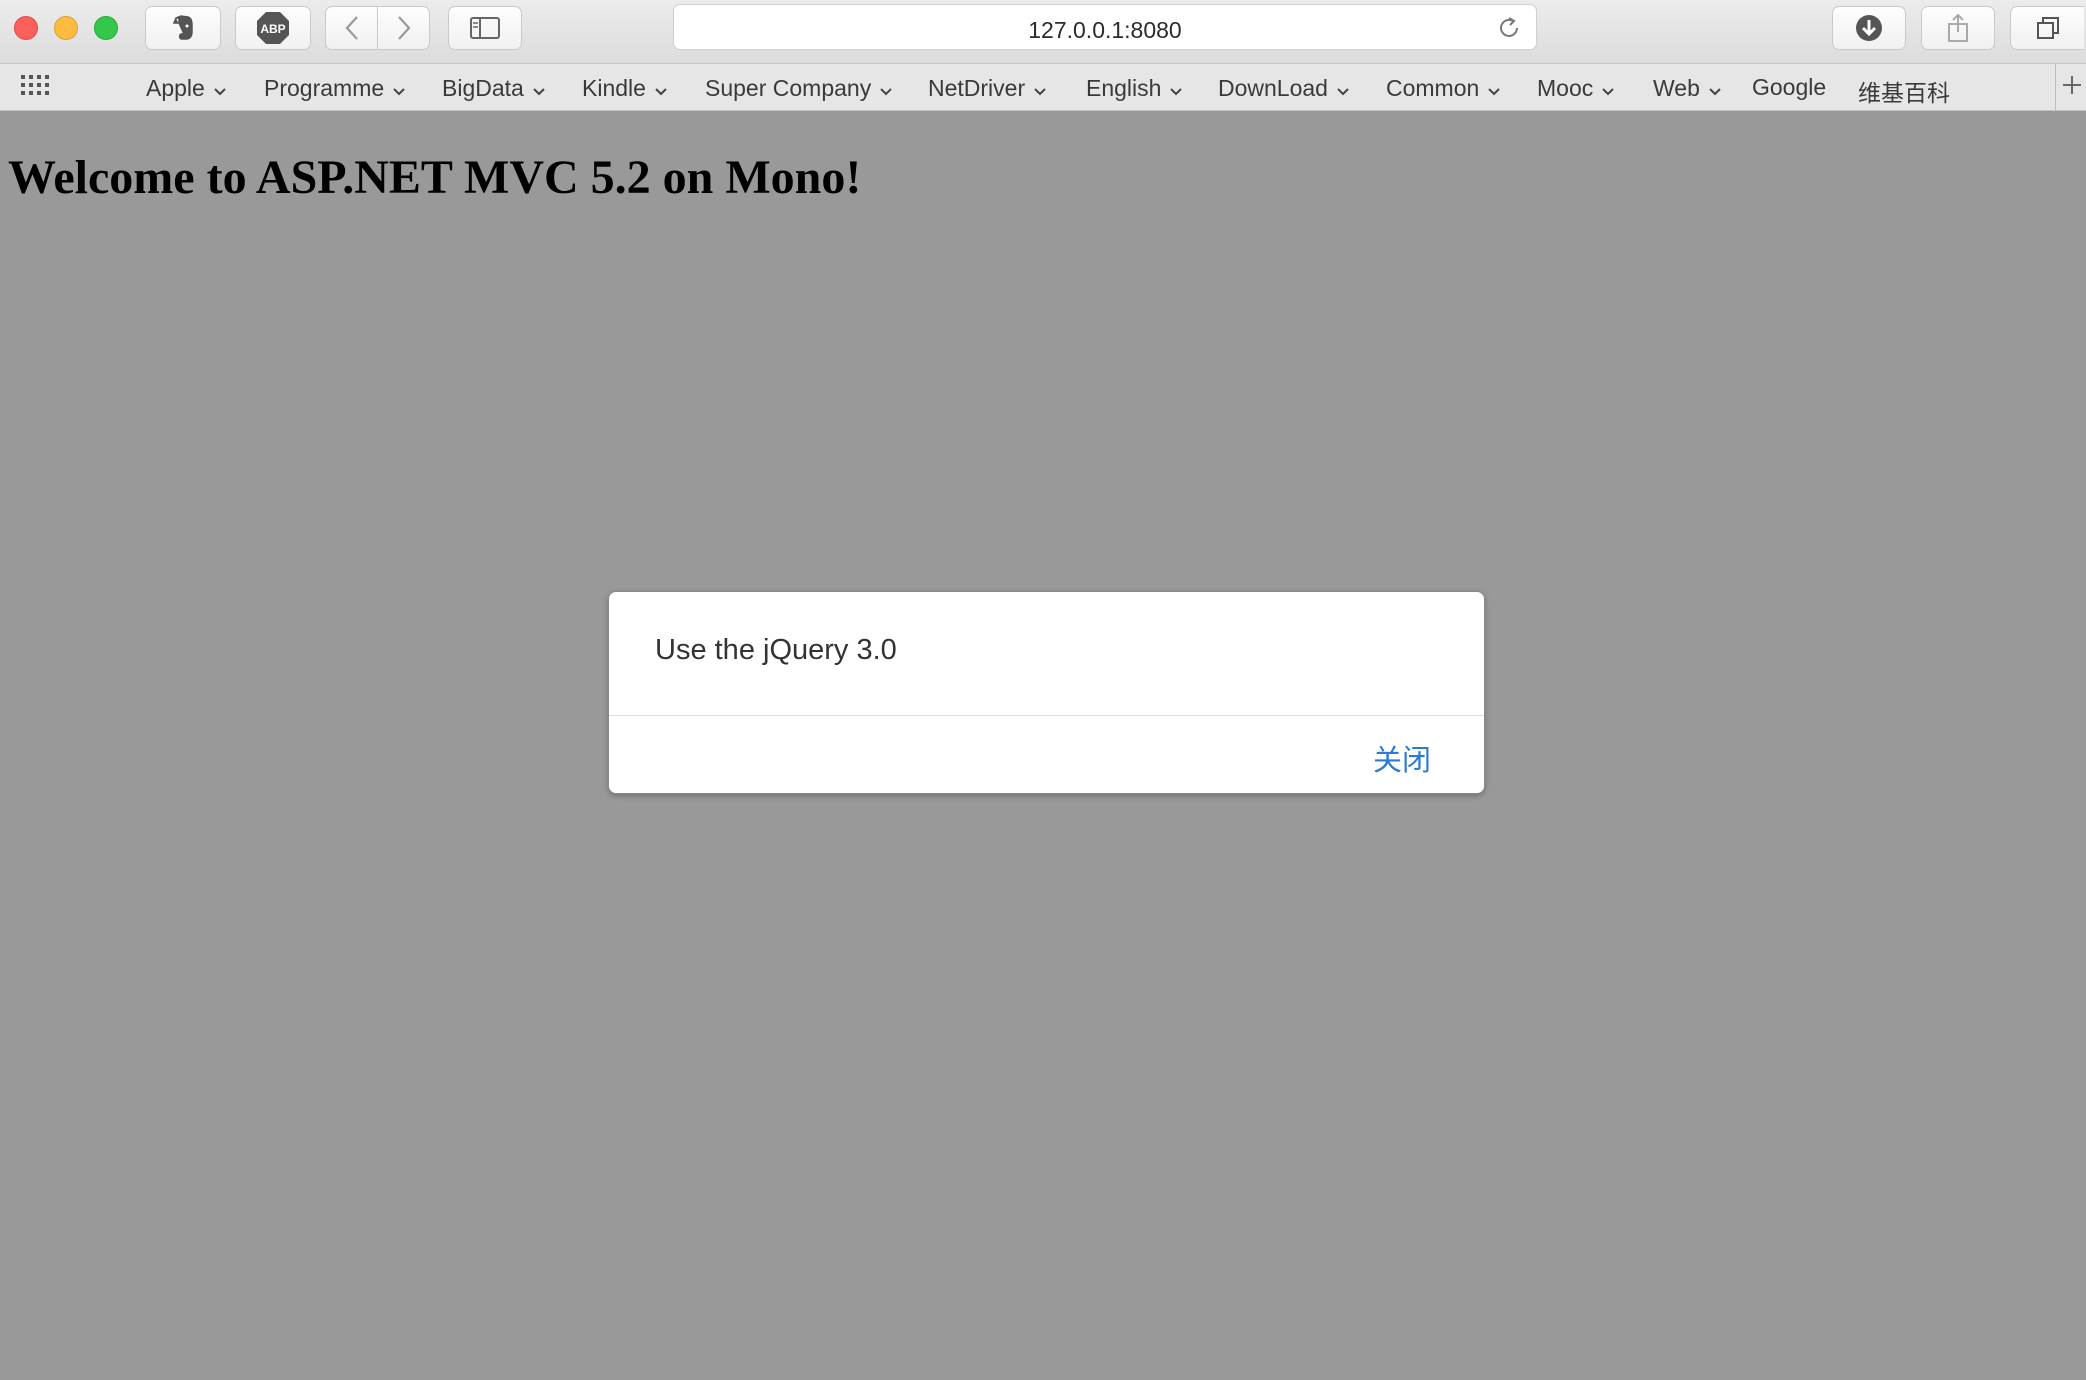  Describe the element at coordinates (977, 88) in the screenshot. I see `bookmark-label: NetDriver` at that location.